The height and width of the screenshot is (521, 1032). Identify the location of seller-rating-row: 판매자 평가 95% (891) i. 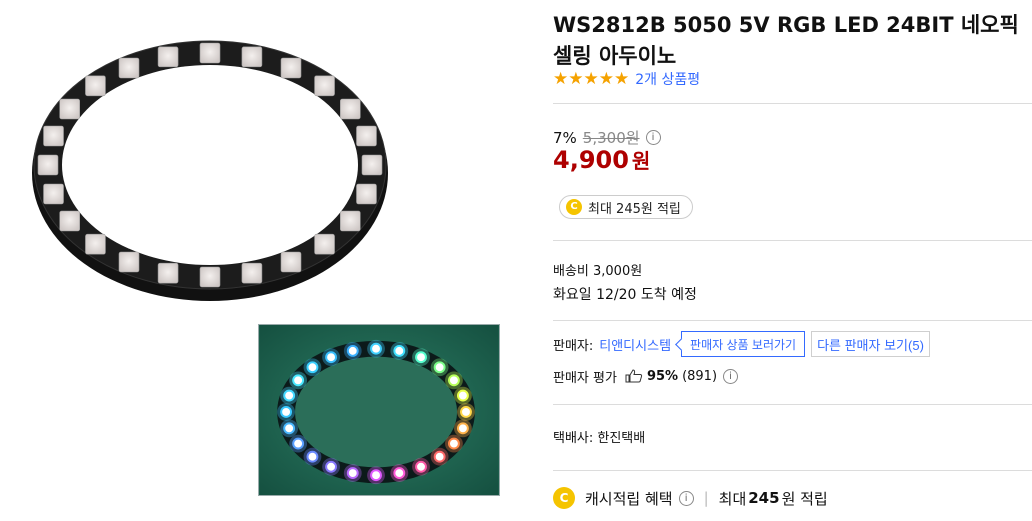
(646, 376).